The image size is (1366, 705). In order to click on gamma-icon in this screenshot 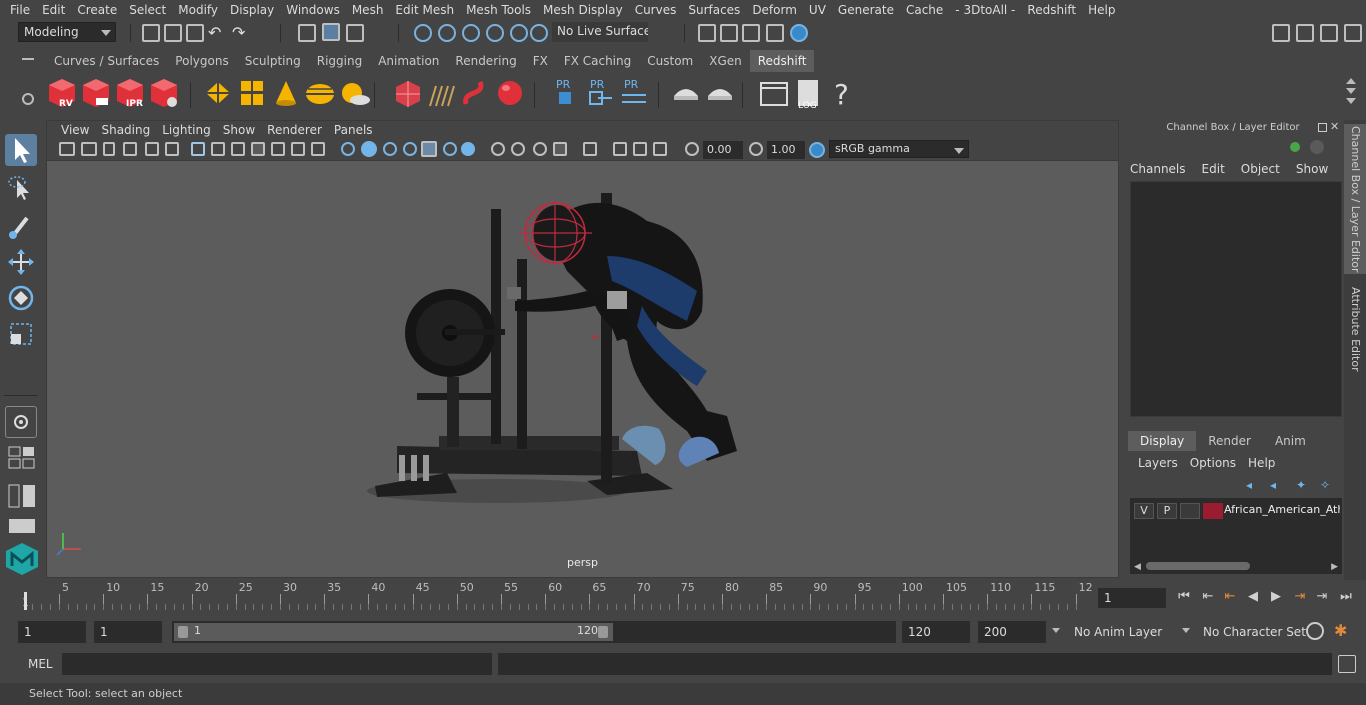, I will do `click(756, 149)`.